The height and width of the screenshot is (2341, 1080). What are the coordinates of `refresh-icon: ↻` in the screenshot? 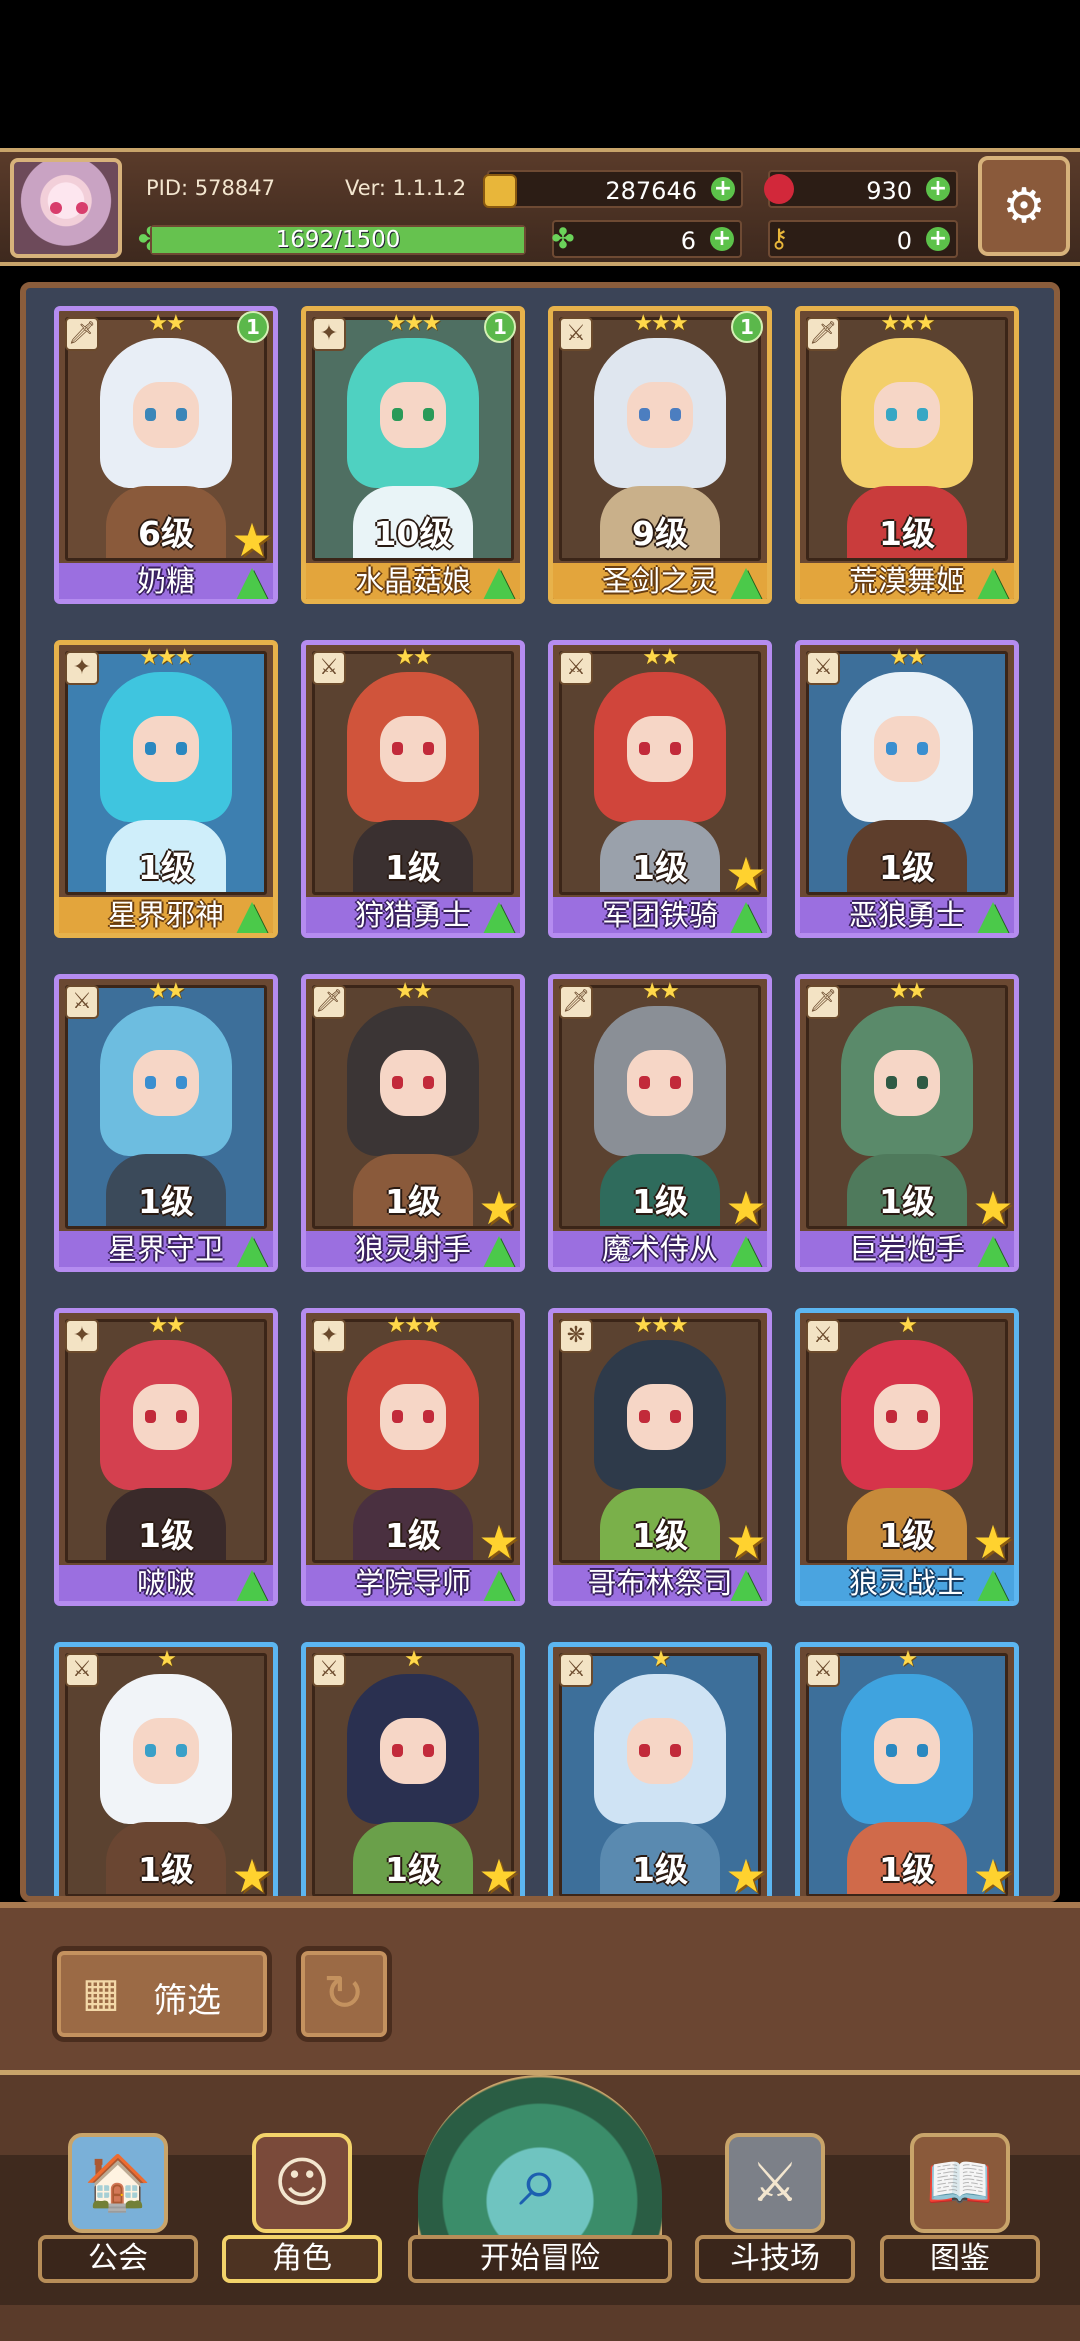 It's located at (344, 1993).